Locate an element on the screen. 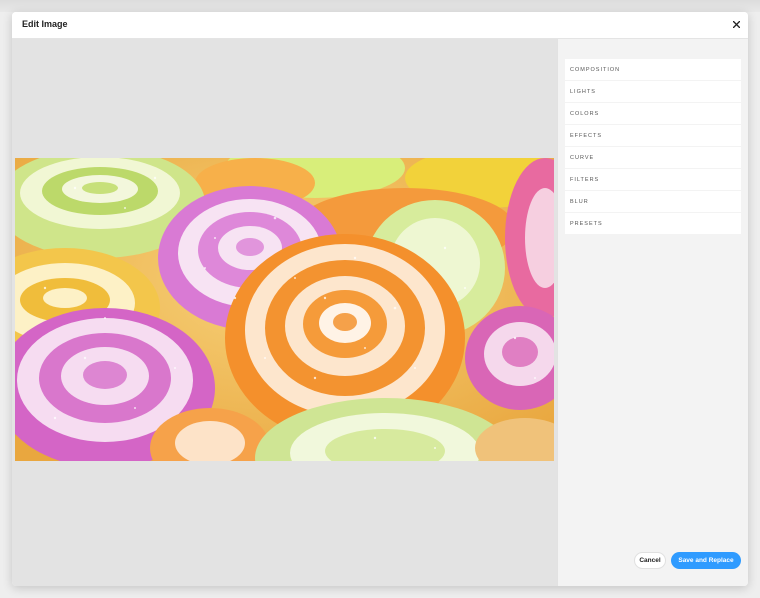 Image resolution: width=760 pixels, height=598 pixels. tool-lights: LIGHTS is located at coordinates (653, 91).